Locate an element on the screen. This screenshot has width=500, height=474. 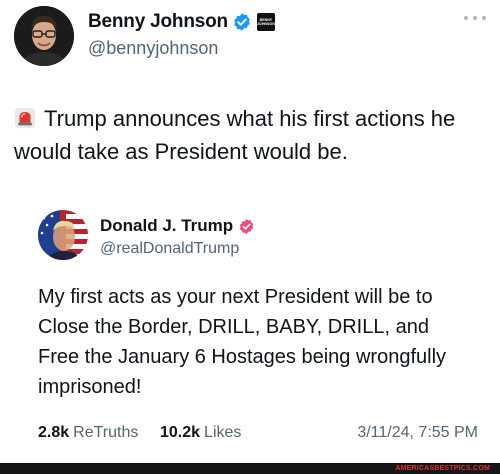
retruths-stat: 2.8k ReTruths is located at coordinates (88, 433).